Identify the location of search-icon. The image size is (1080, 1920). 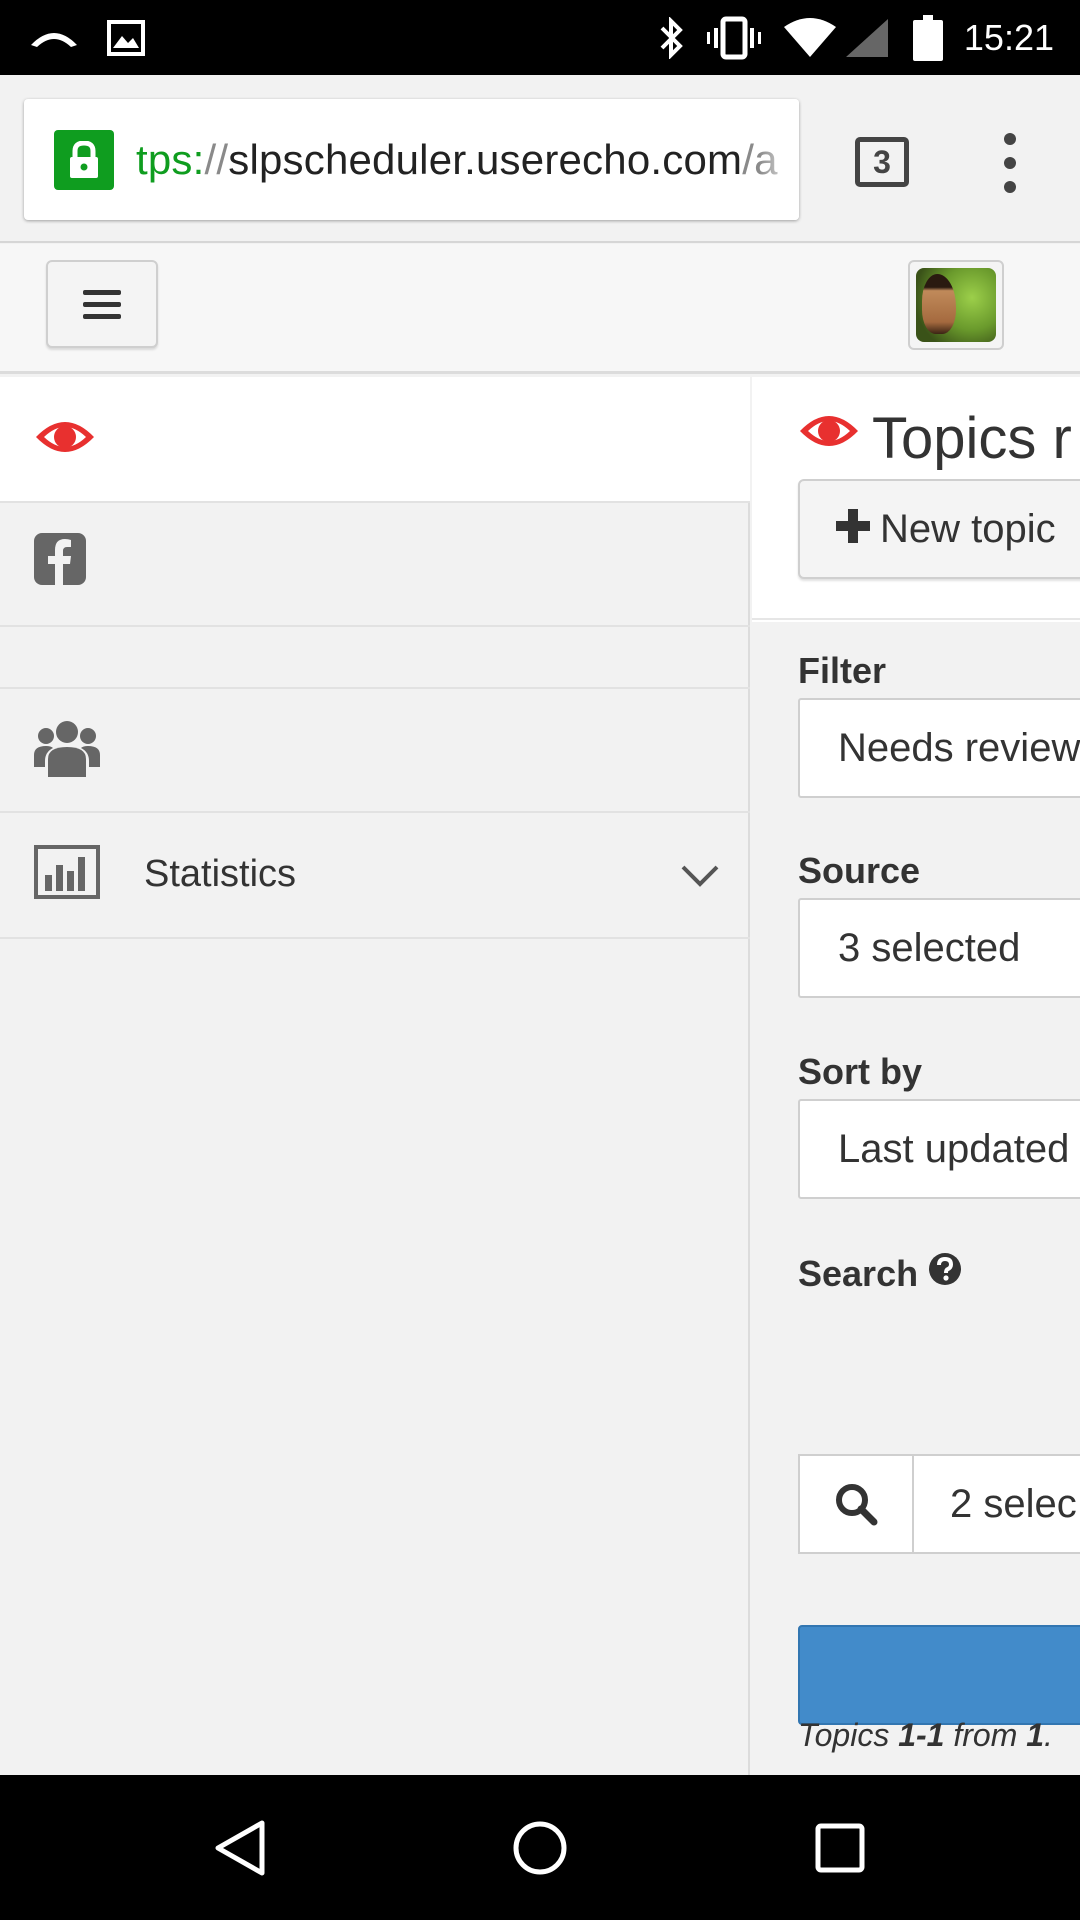
(856, 1504).